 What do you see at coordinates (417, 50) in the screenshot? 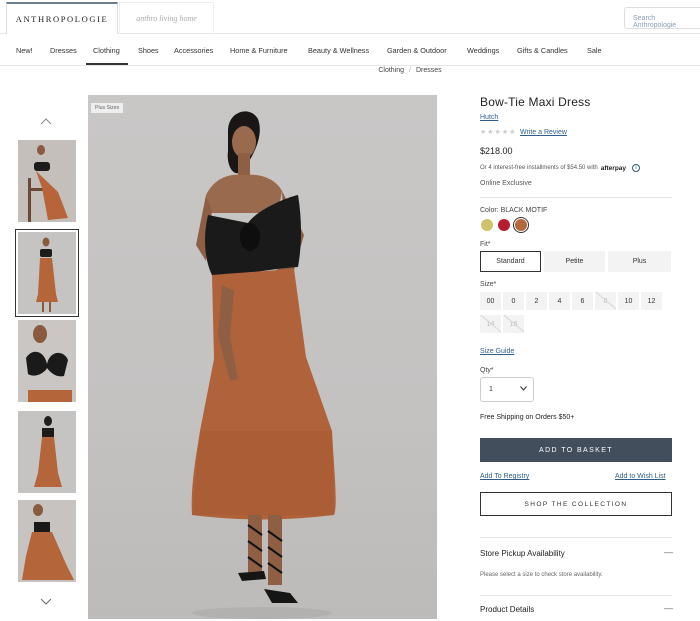
I see `nav-item-garden-outdoor: Garden & Outdoor` at bounding box center [417, 50].